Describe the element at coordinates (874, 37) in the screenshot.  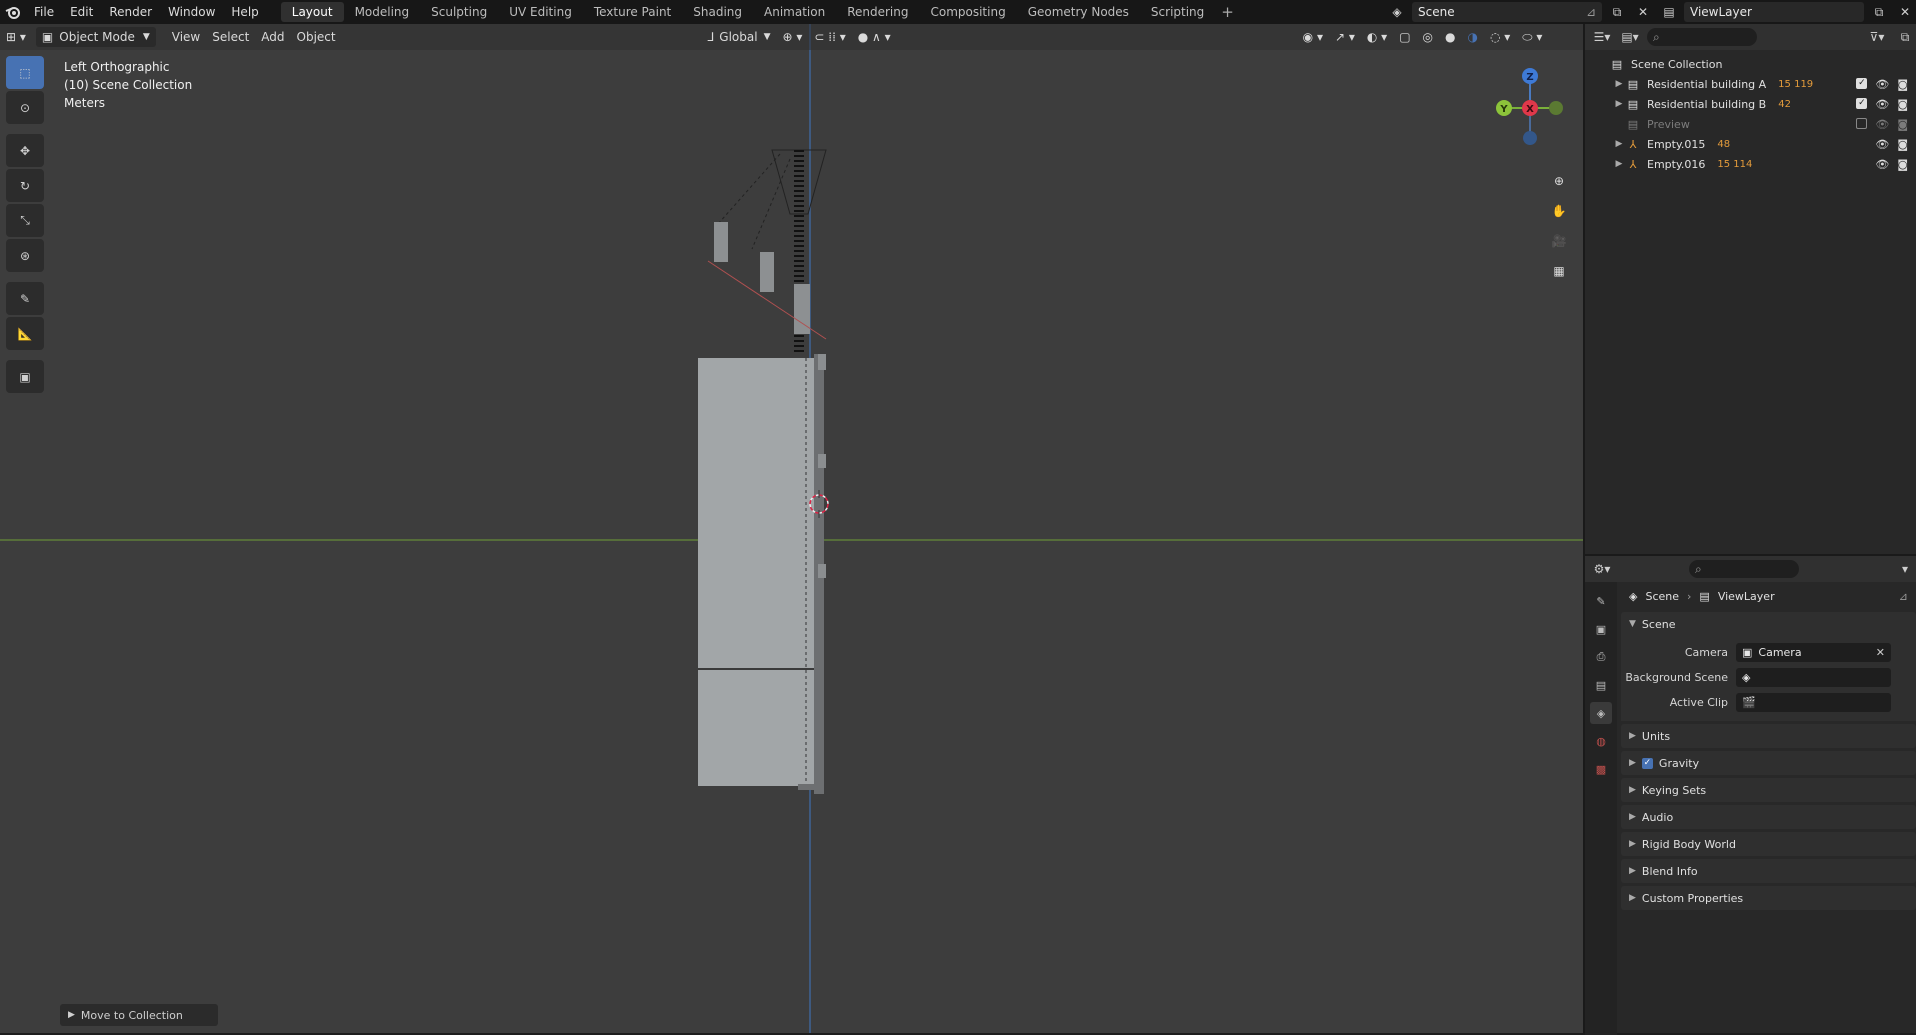
I see `proportional-edit-icon: ● ∧ ▾` at that location.